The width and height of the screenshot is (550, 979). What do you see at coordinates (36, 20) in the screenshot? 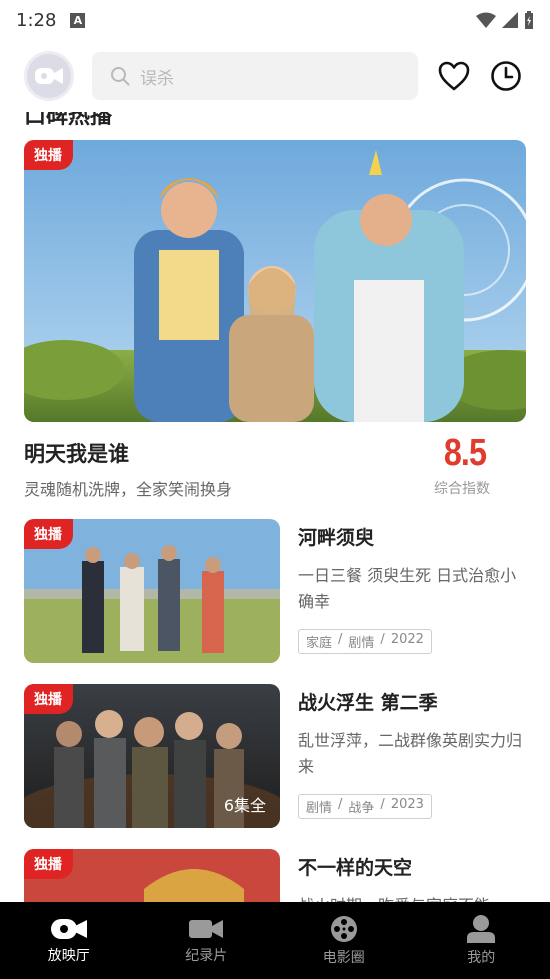
I see `status-time: 1:28` at bounding box center [36, 20].